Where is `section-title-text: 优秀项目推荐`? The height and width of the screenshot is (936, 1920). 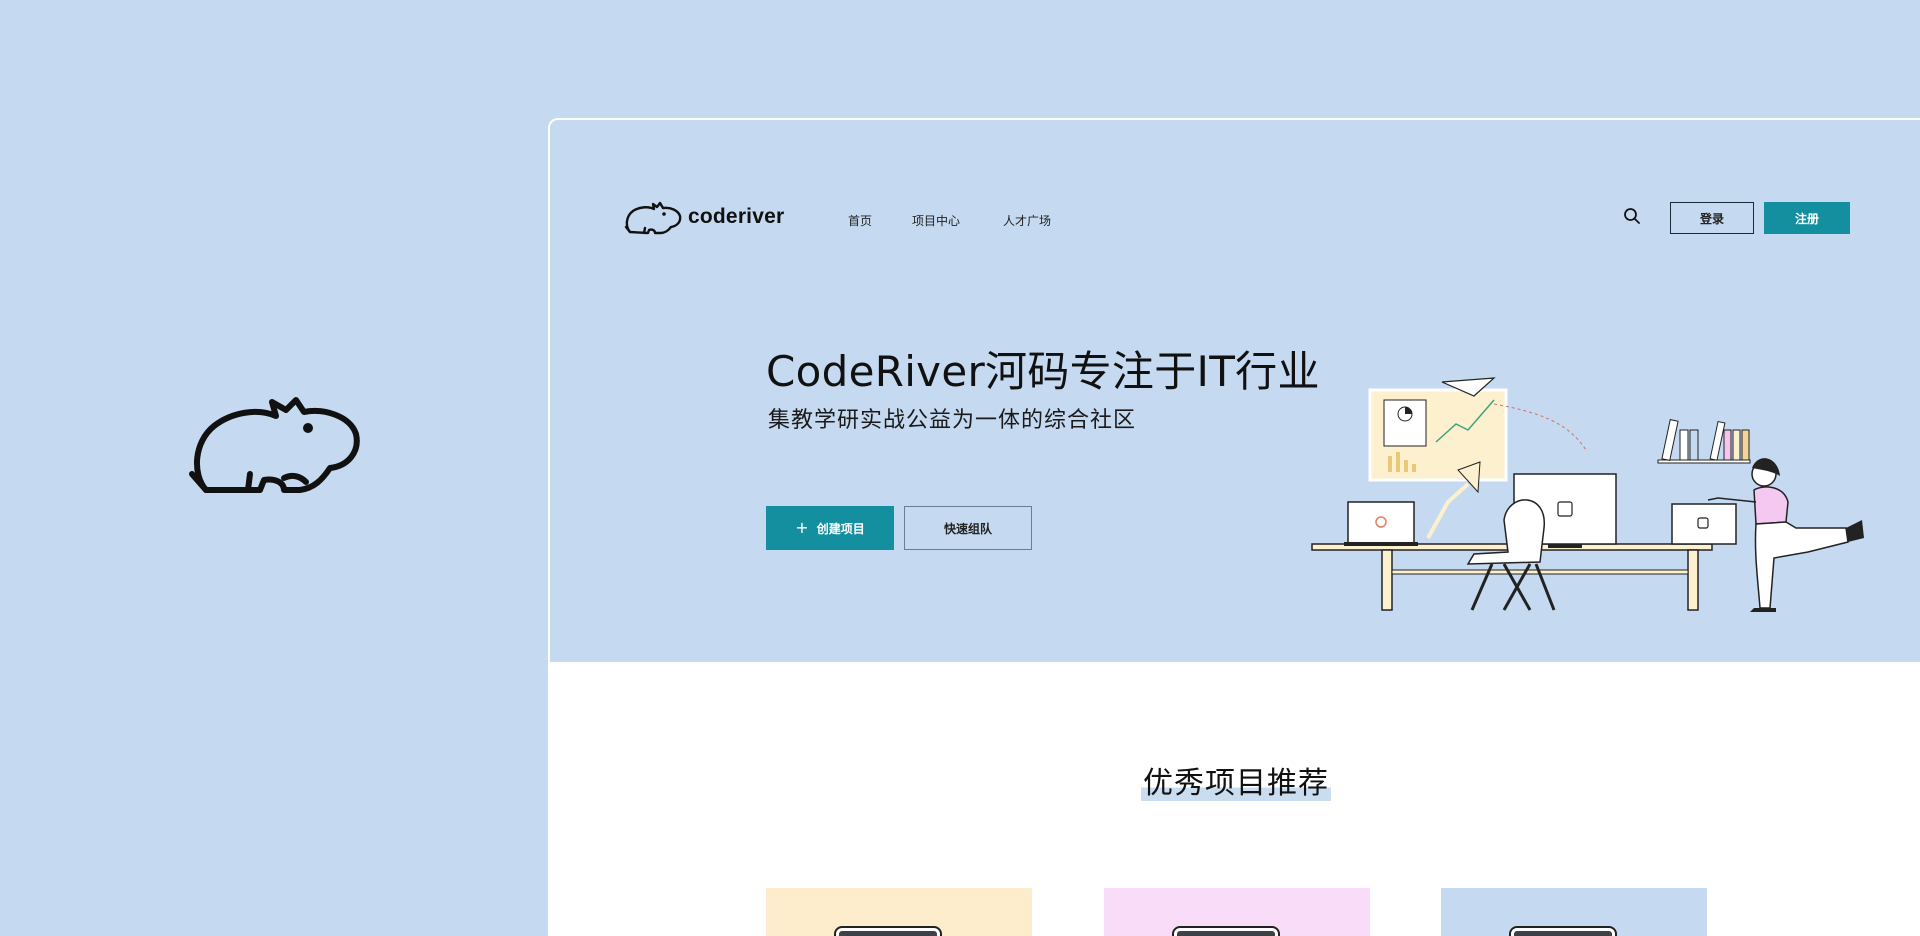 section-title-text: 优秀项目推荐 is located at coordinates (1236, 783).